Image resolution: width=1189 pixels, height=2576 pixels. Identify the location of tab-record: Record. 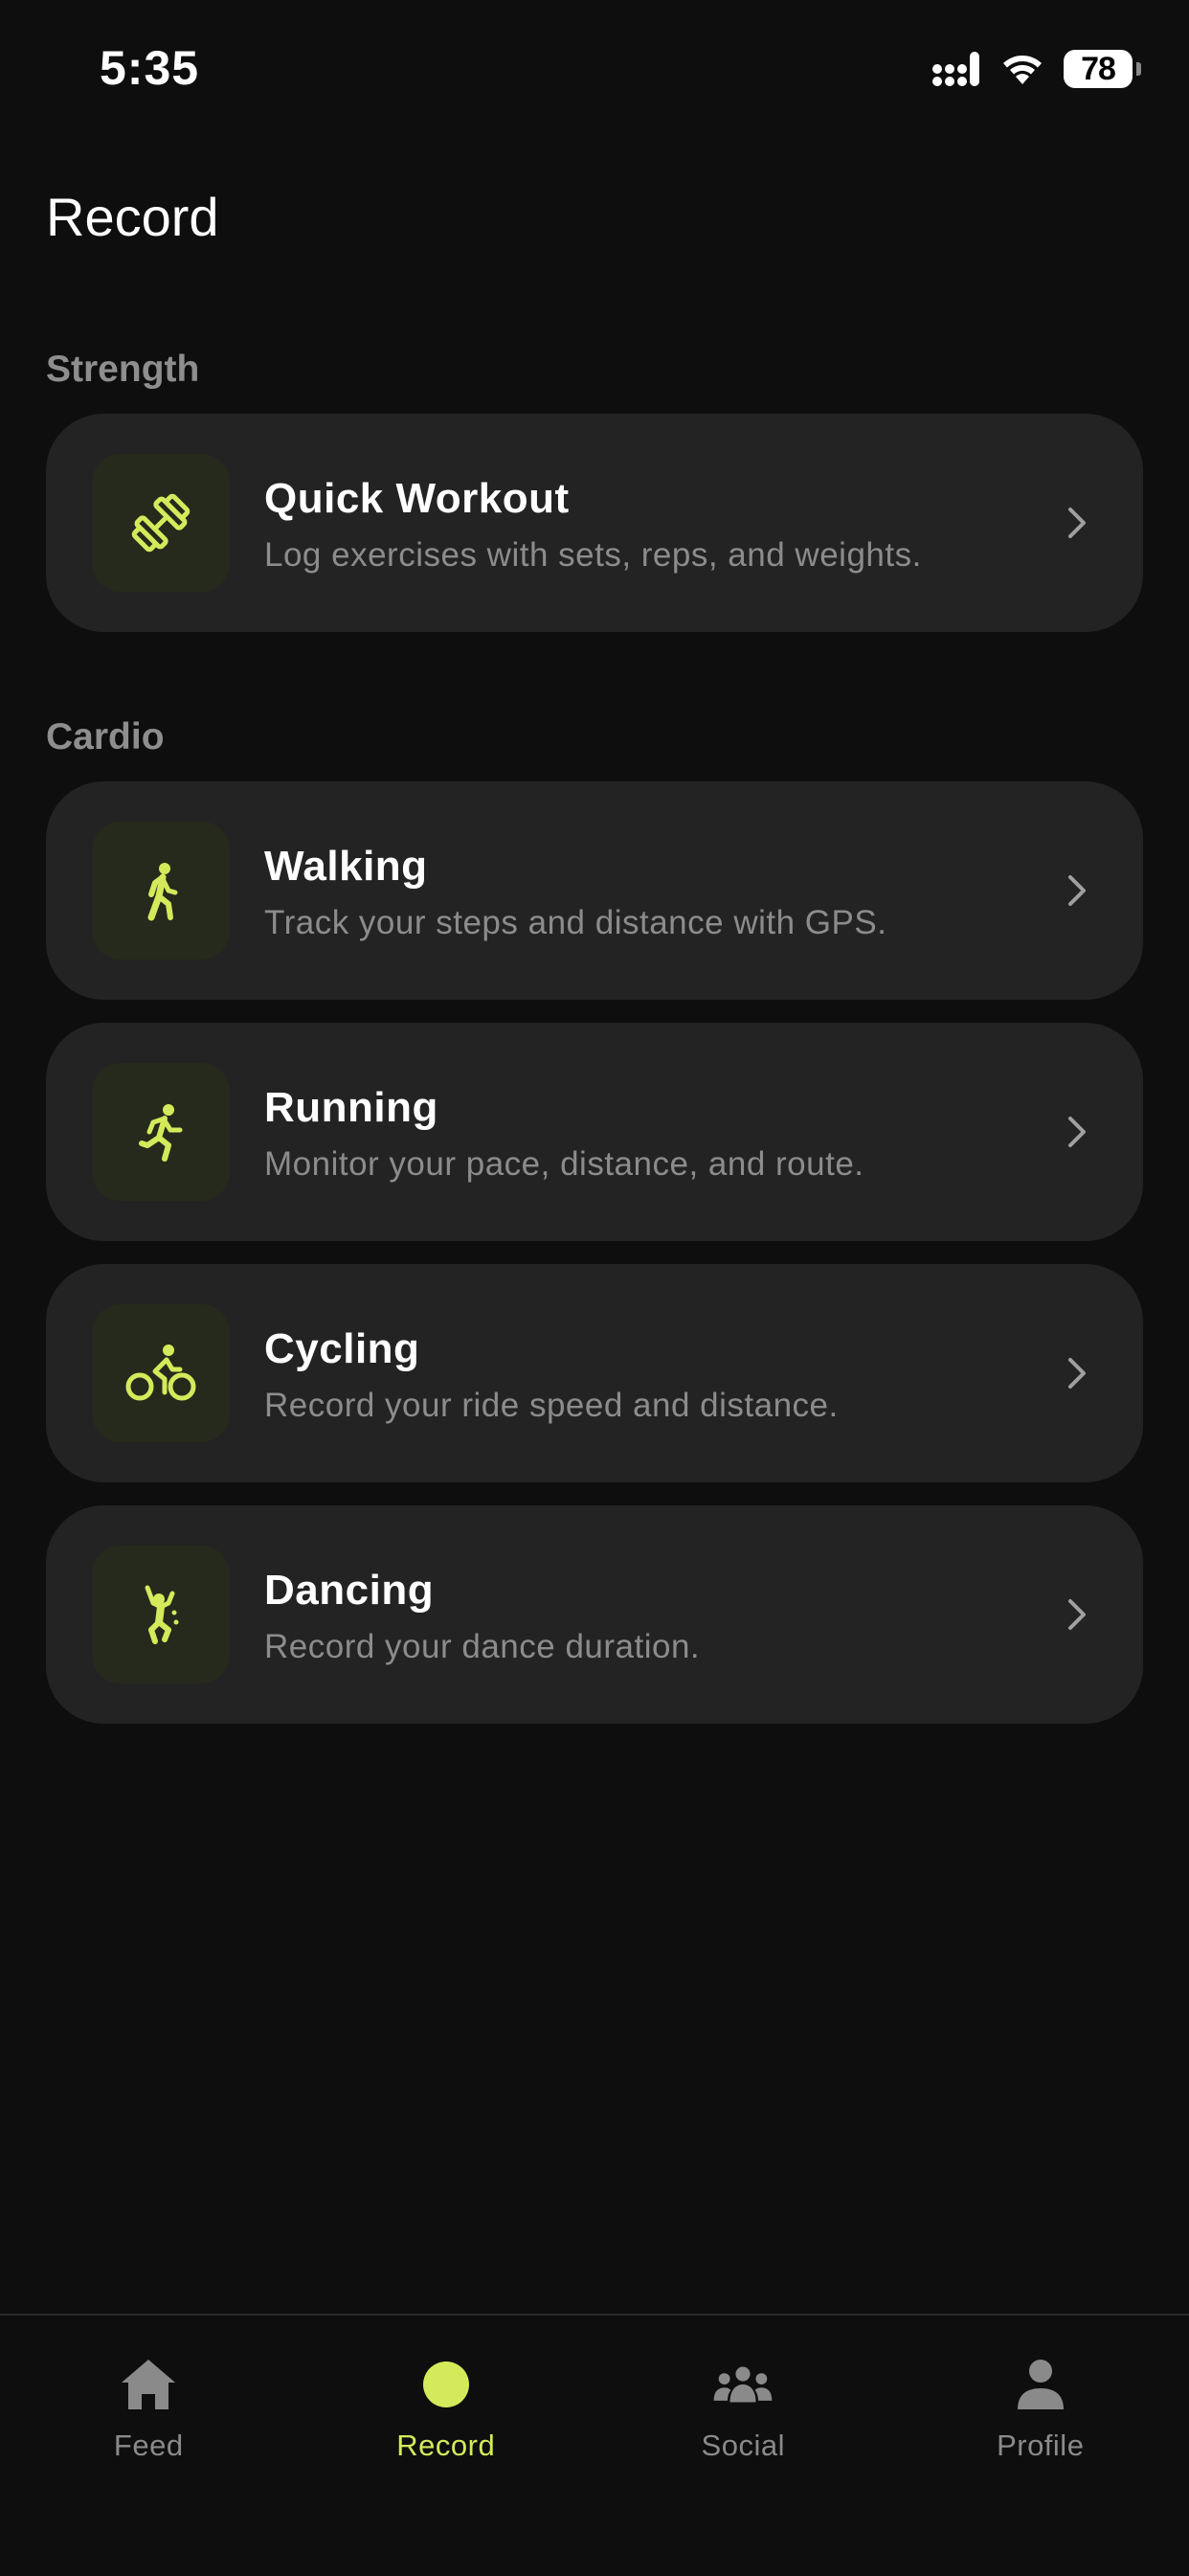
(446, 2411).